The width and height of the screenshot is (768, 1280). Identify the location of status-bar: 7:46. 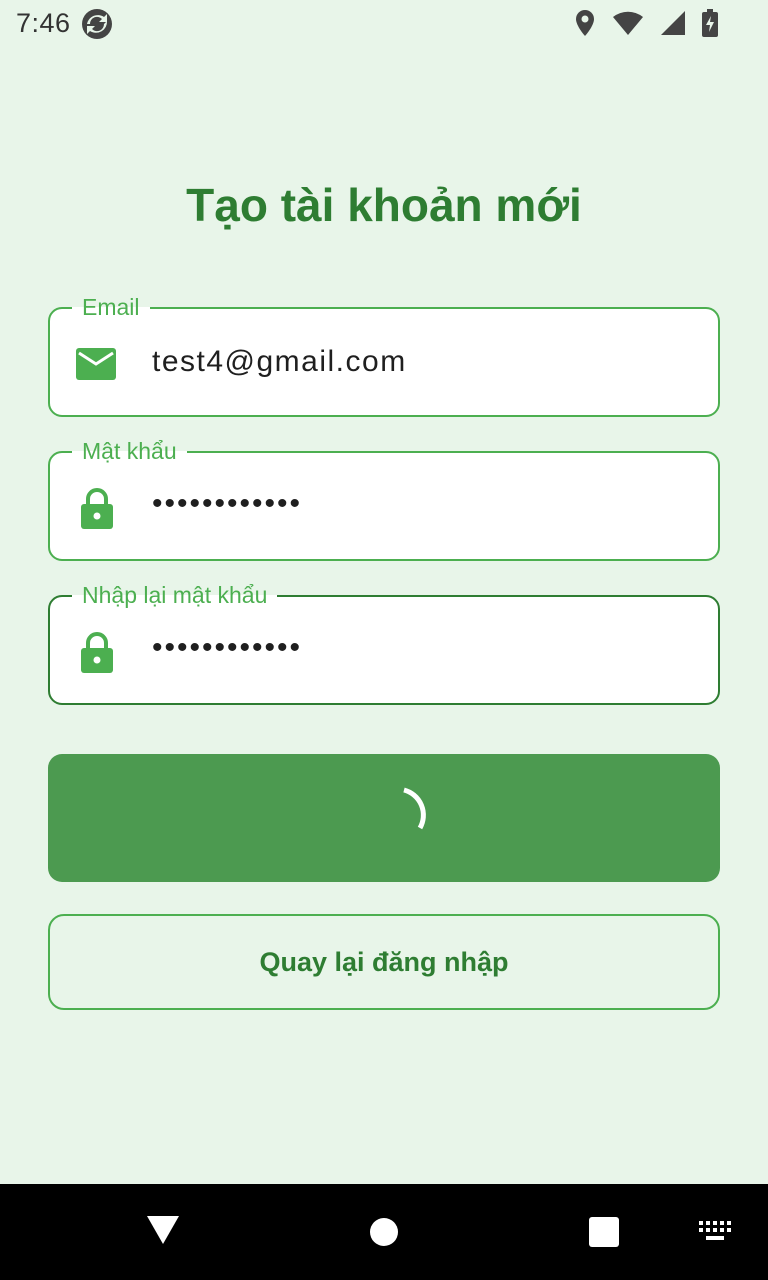
(384, 24).